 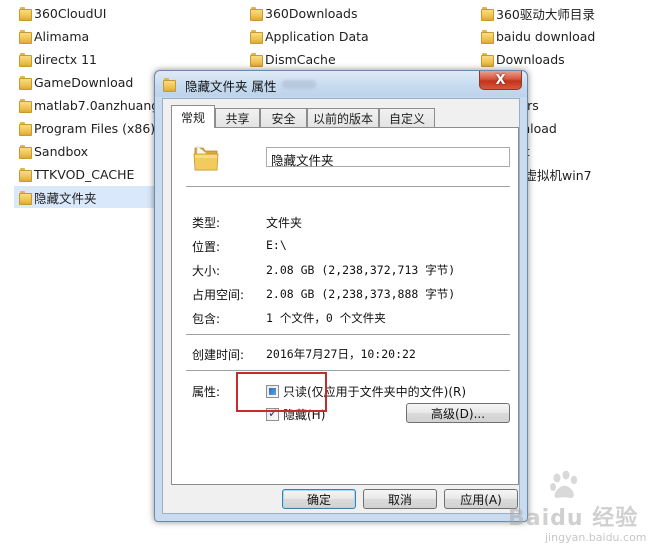 What do you see at coordinates (361, 270) in the screenshot?
I see `size-value: 2.08 GB (2,238,372,713 字节)` at bounding box center [361, 270].